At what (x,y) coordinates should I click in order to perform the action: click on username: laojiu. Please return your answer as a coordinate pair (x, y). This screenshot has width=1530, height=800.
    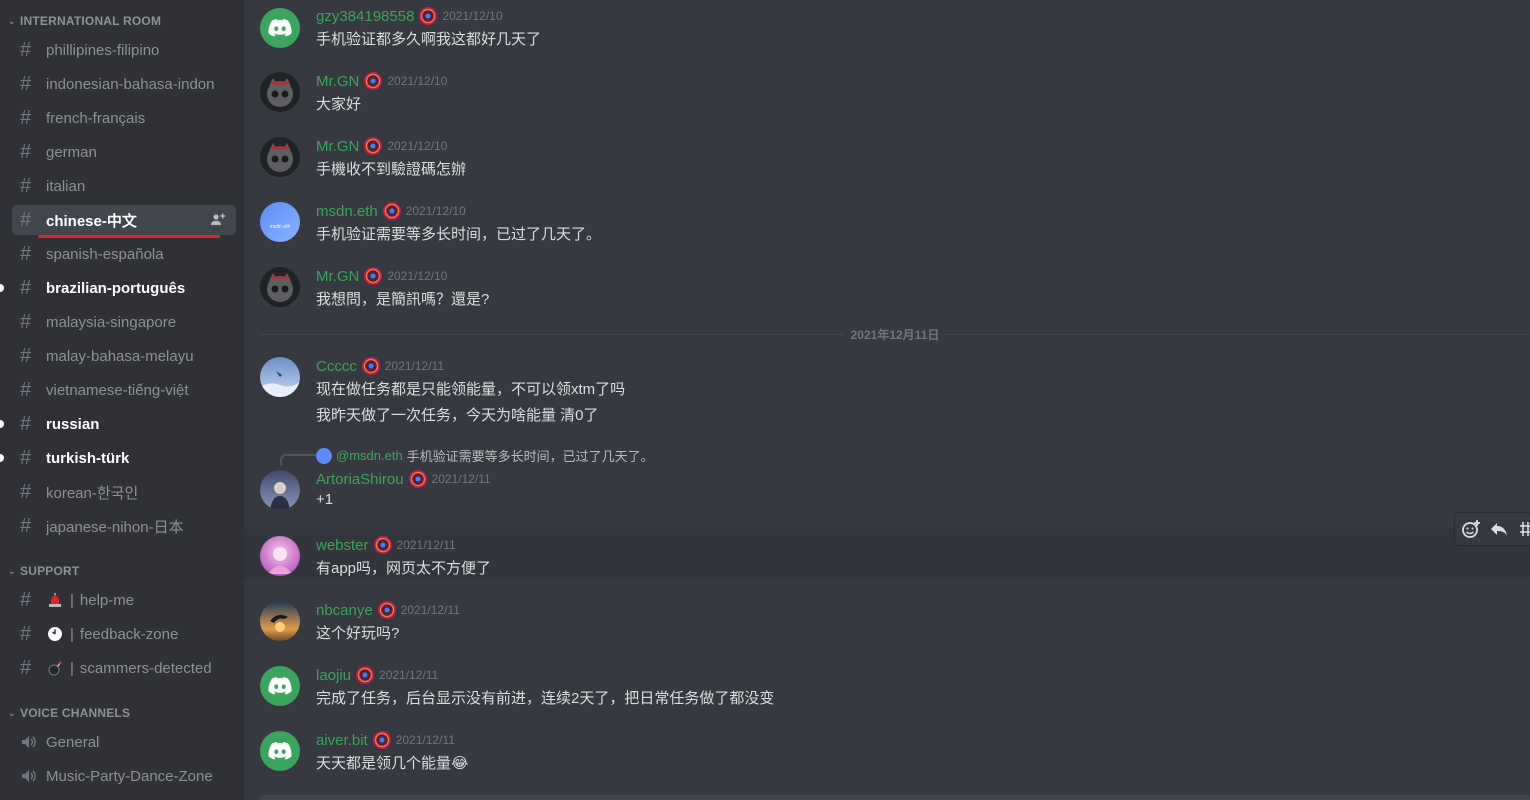
    Looking at the image, I should click on (333, 675).